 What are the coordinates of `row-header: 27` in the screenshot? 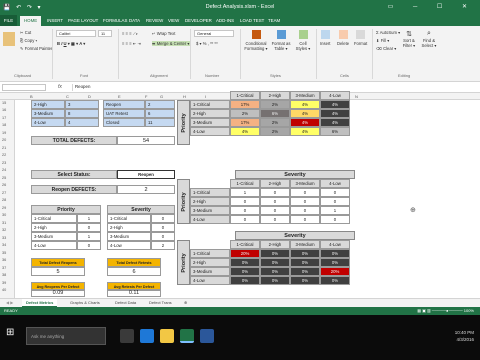 It's located at (4, 193).